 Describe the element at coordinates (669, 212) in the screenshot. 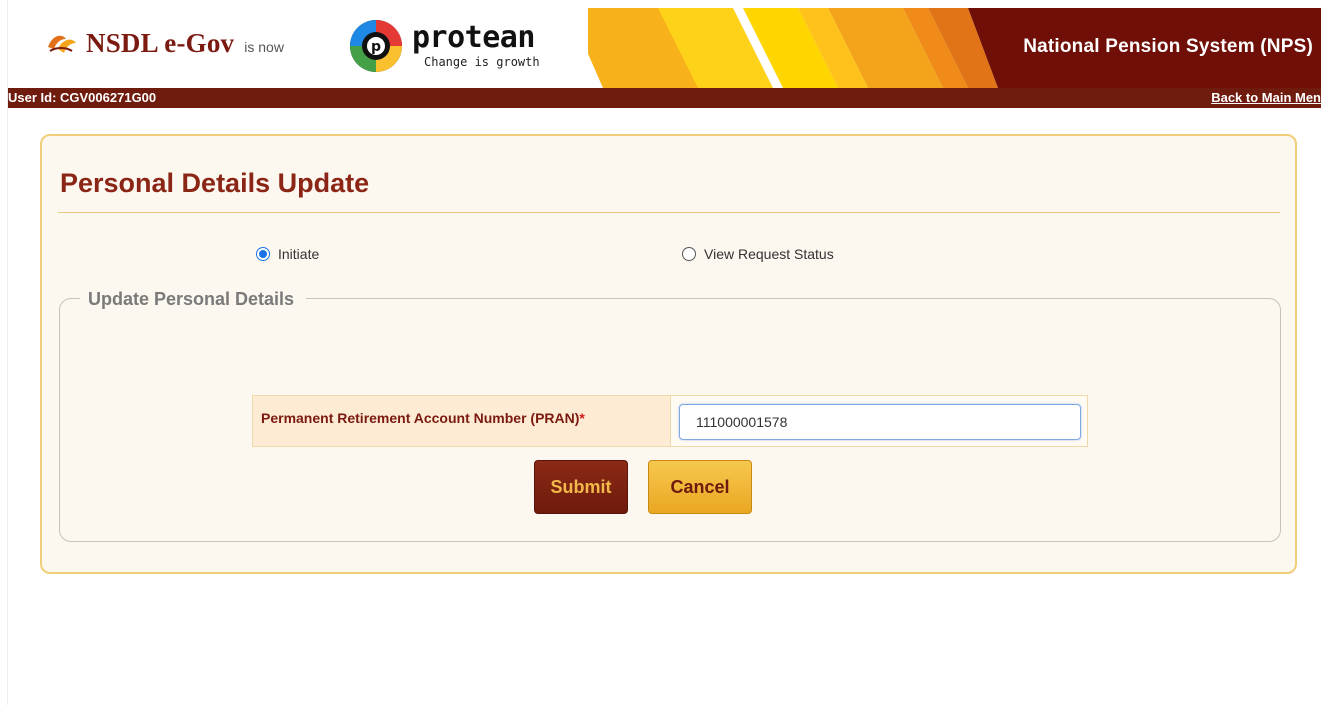

I see `title-divider` at that location.